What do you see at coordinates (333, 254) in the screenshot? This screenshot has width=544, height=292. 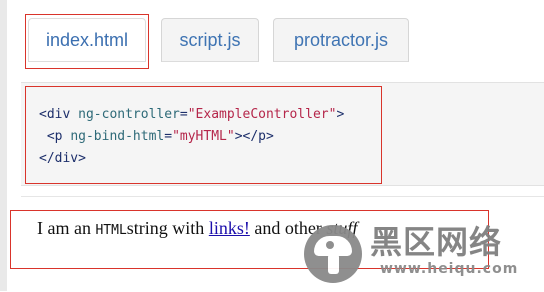 I see `mushroom-logo-icon` at bounding box center [333, 254].